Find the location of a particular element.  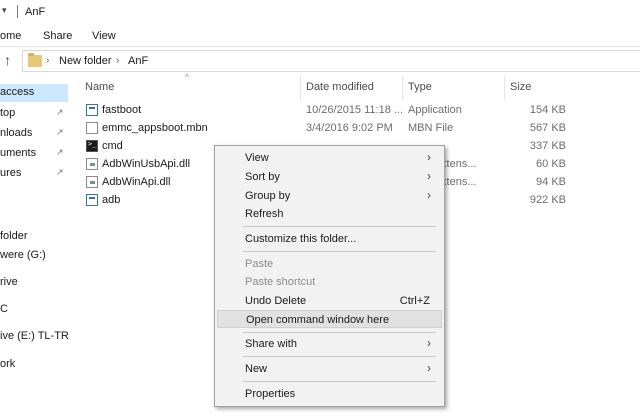

nav-item-drive-g: were (G:) is located at coordinates (34, 256).